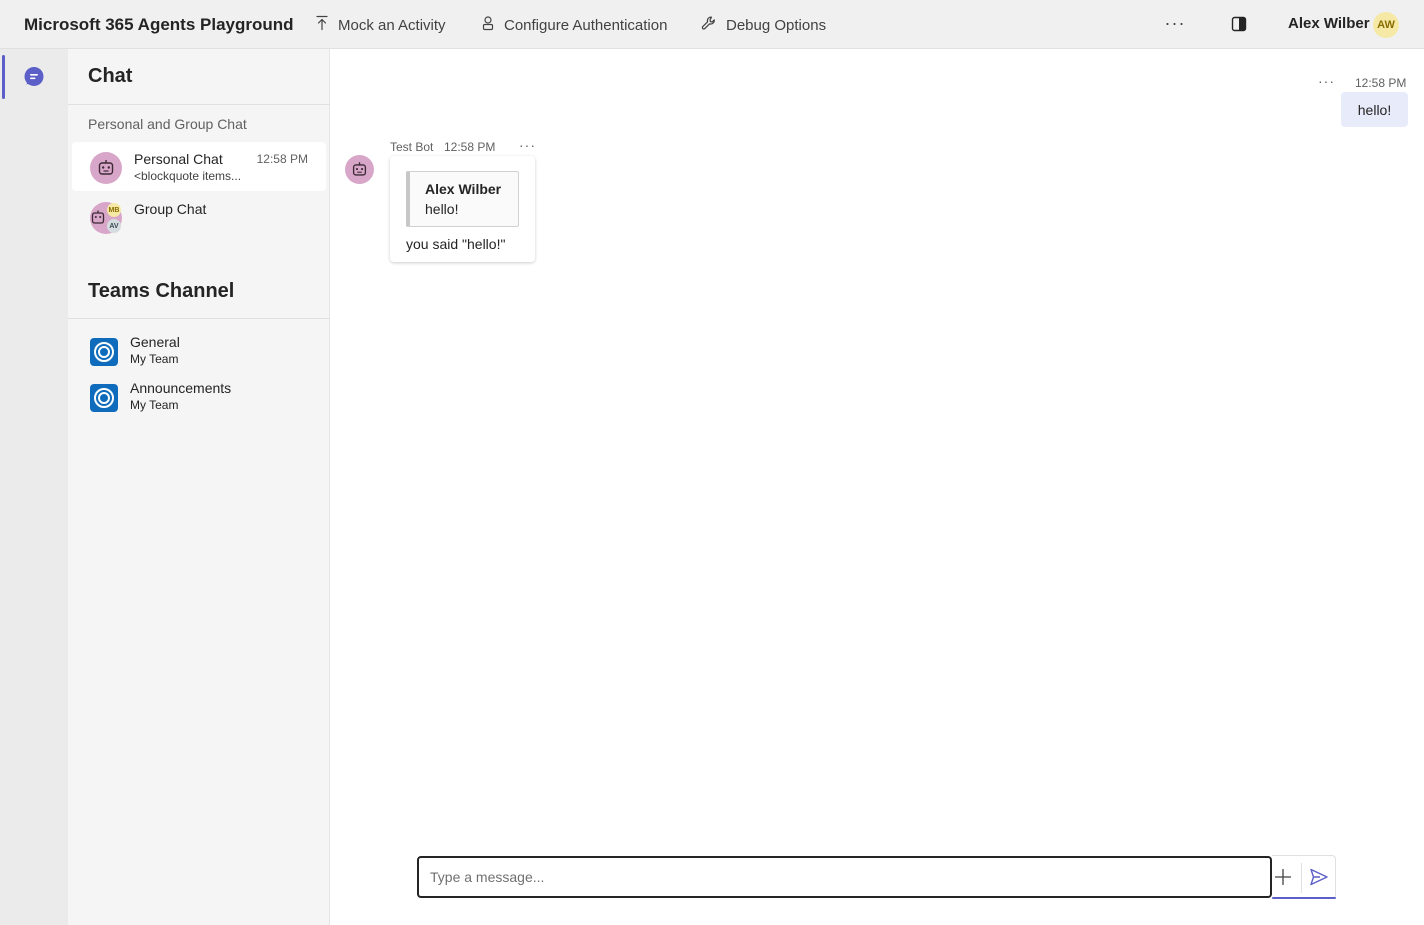  Describe the element at coordinates (1175, 24) in the screenshot. I see `more-icon: ···` at that location.